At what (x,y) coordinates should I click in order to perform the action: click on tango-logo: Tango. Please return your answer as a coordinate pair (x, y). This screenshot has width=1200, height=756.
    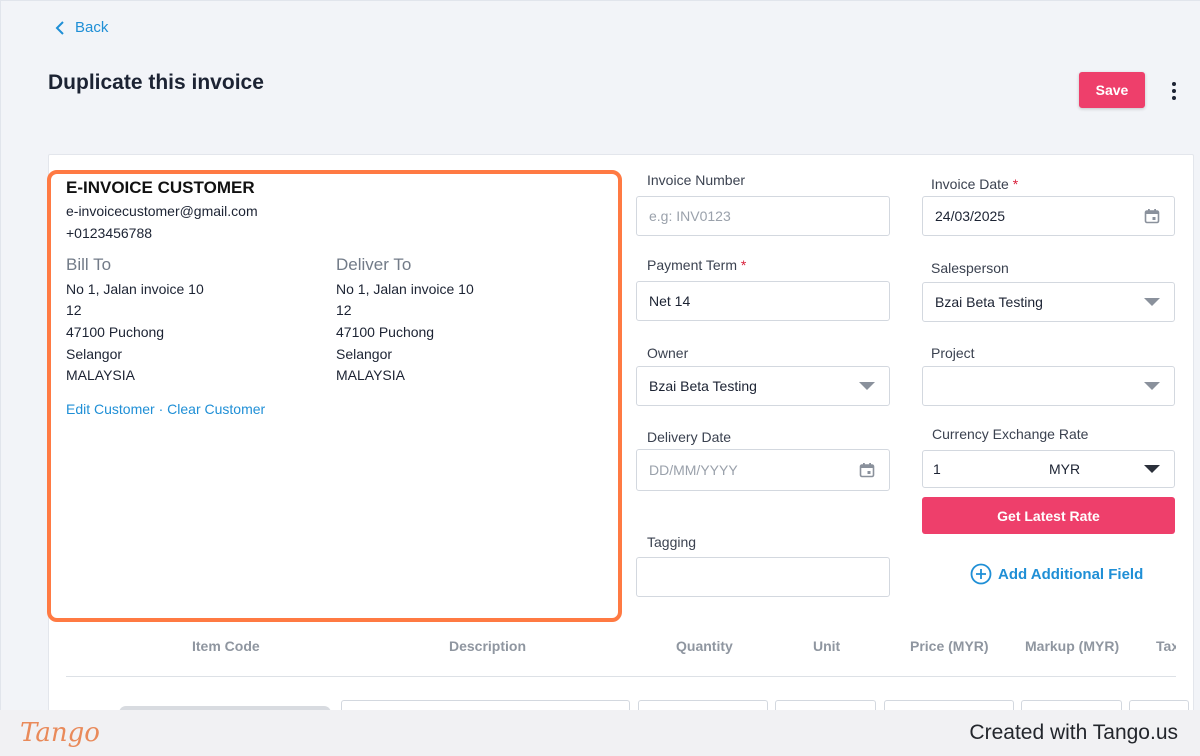
    Looking at the image, I should click on (60, 733).